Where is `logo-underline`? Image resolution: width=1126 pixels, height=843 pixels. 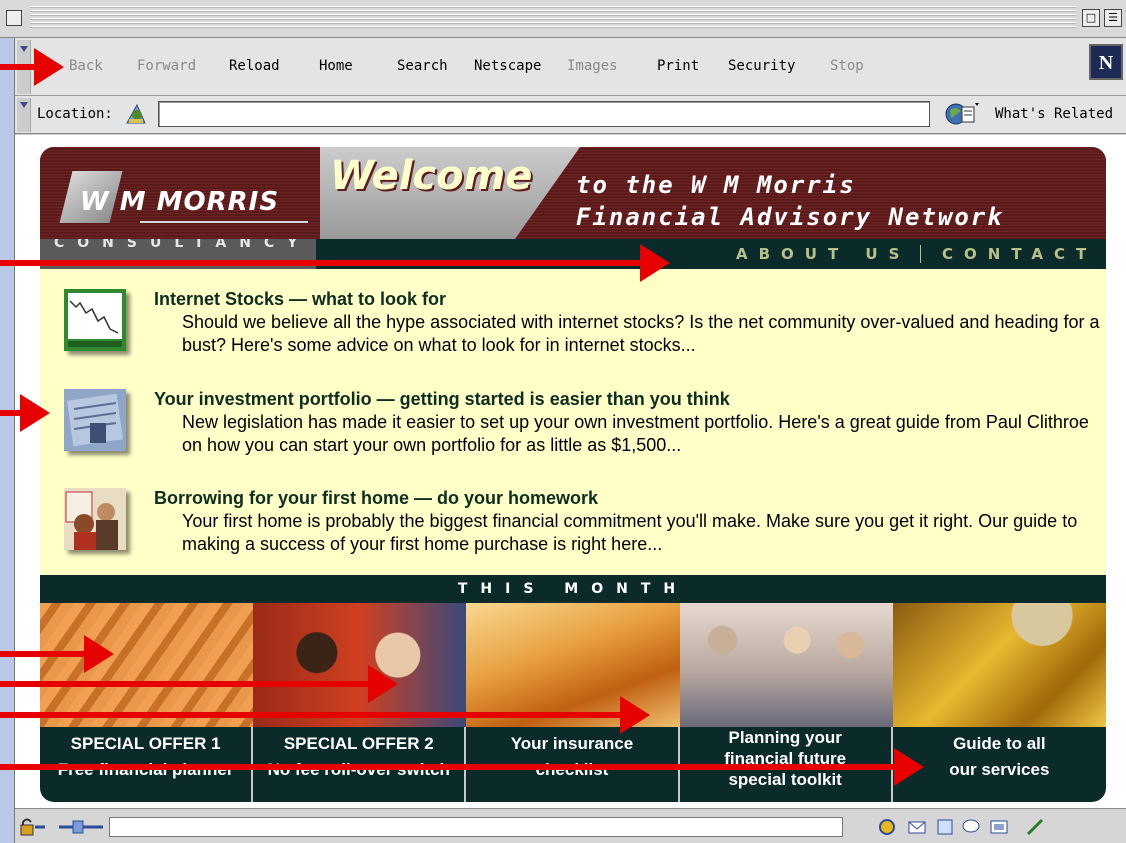
logo-underline is located at coordinates (224, 222).